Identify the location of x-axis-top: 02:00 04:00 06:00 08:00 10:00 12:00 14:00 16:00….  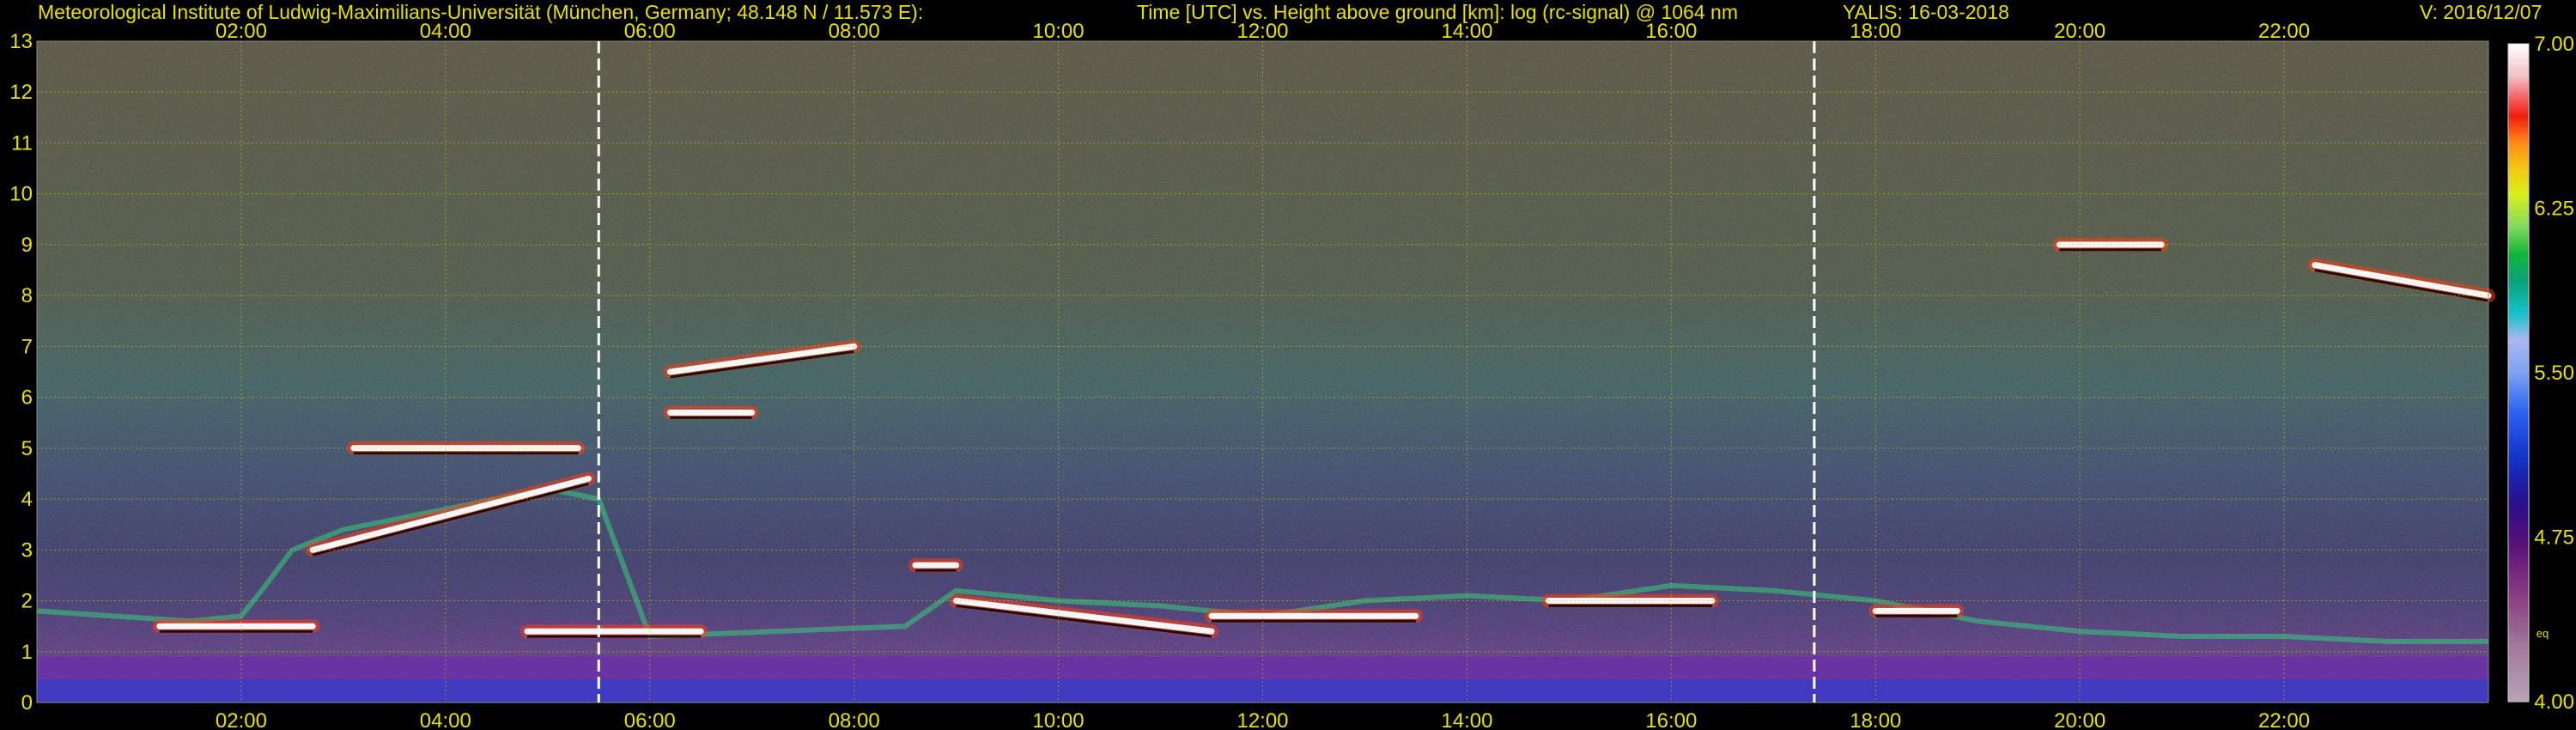
(1263, 31).